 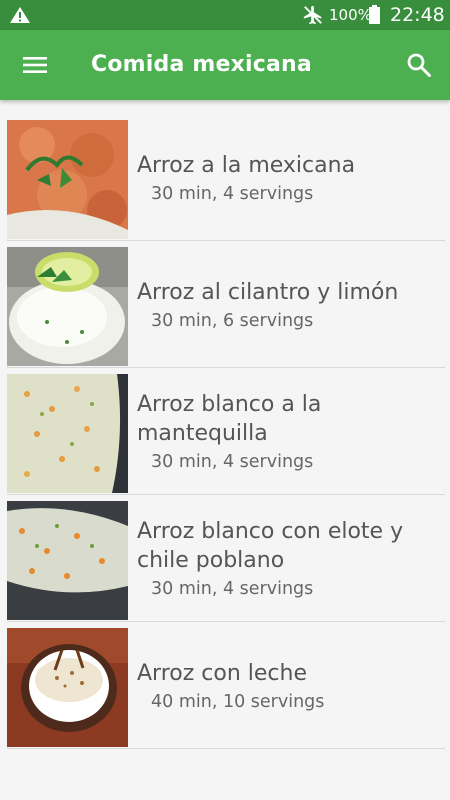 I want to click on recipe-text: Arroz con leche 40 min, 10 servings, so click(x=287, y=687).